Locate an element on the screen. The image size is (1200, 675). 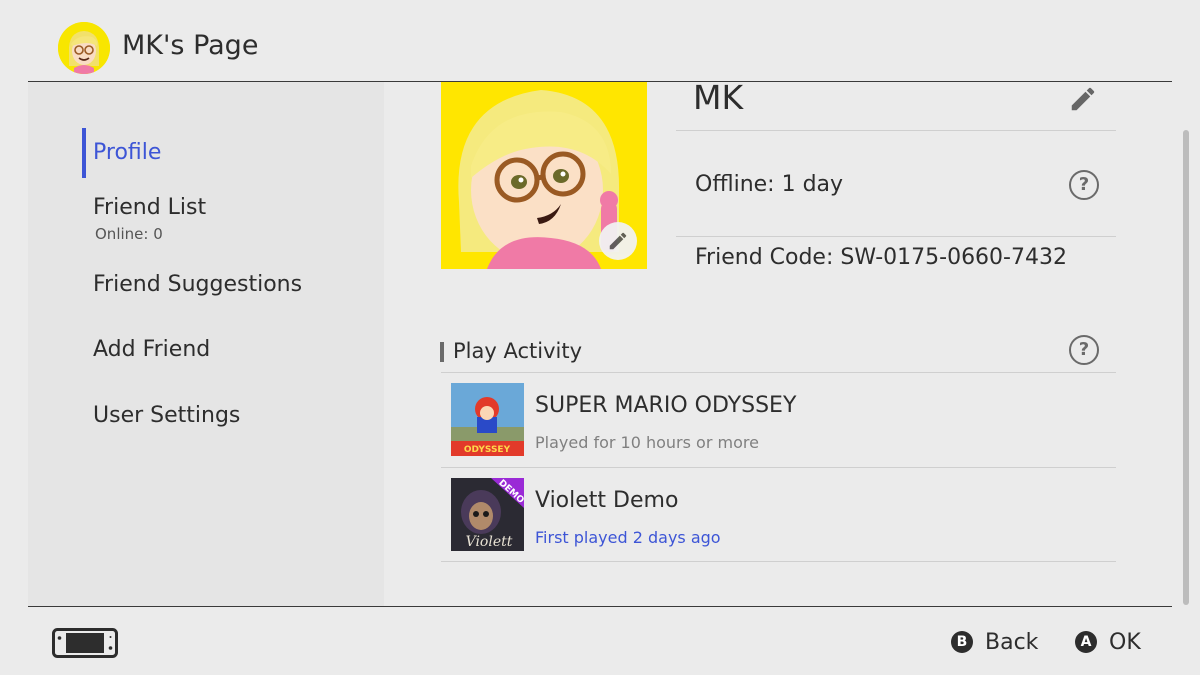
profile-name: MK is located at coordinates (718, 97).